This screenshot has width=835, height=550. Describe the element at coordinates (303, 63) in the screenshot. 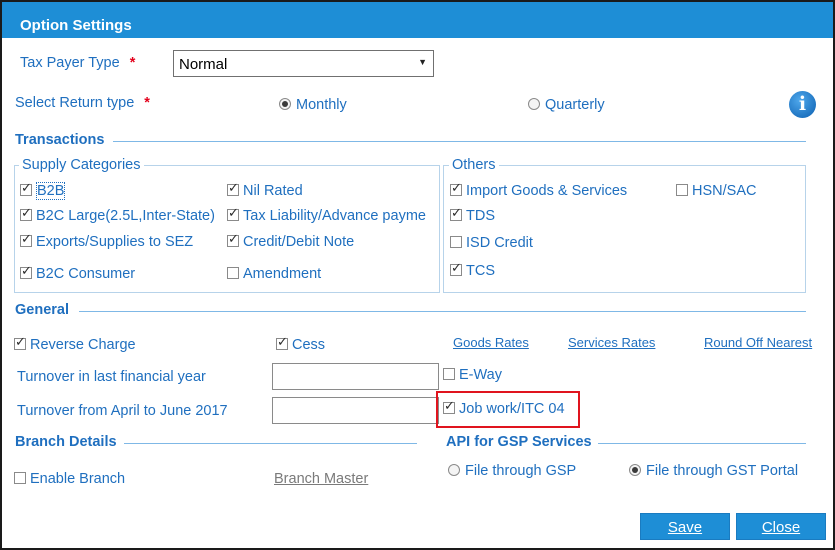

I see `tax-payer-type-select: Normal ▼` at that location.